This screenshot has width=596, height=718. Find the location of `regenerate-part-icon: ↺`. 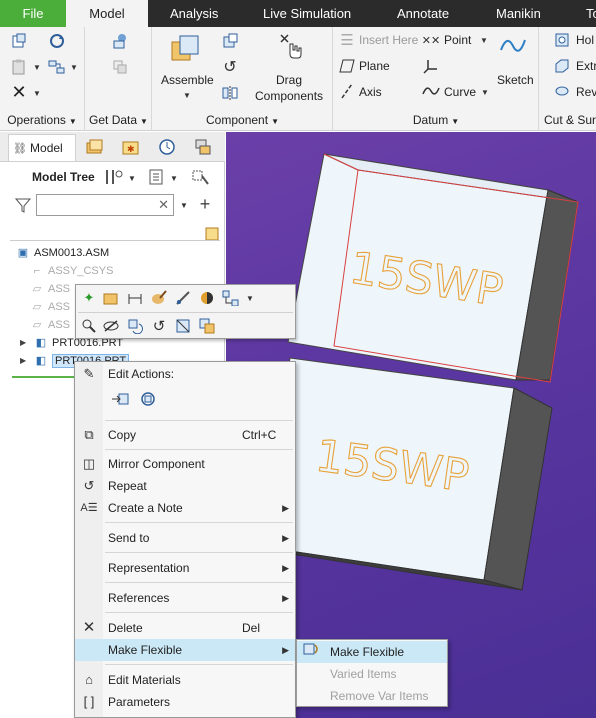

regenerate-part-icon: ↺ is located at coordinates (159, 326).